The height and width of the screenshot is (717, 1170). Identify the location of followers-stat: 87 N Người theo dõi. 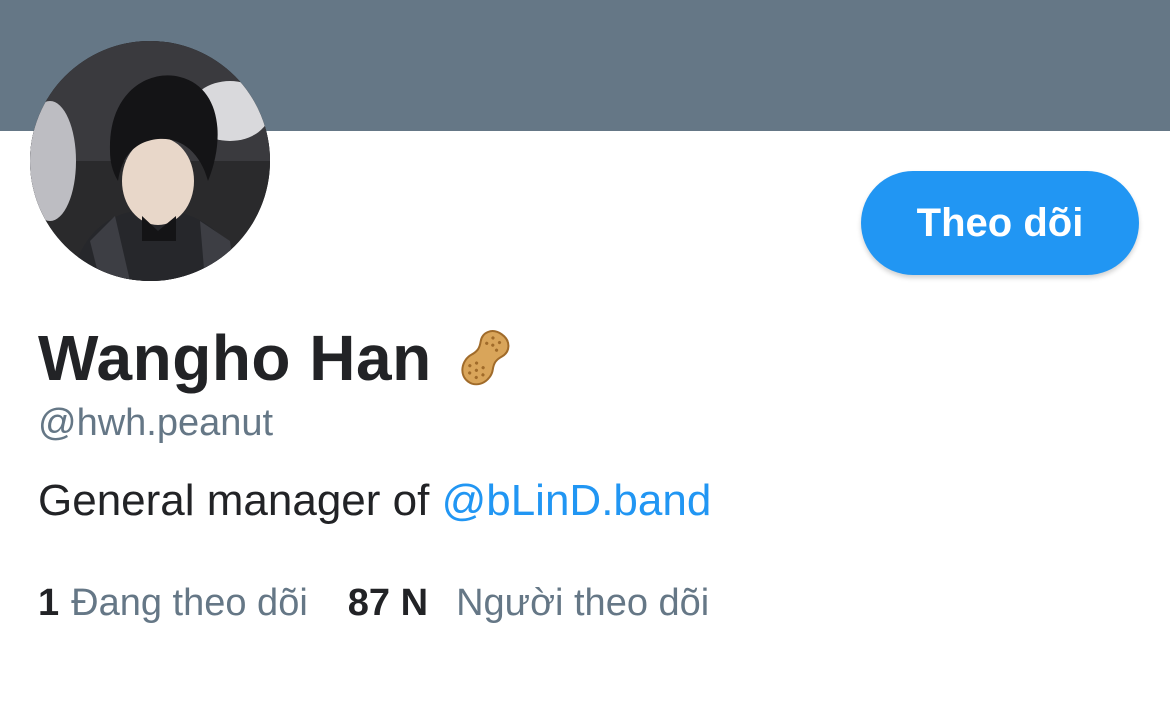
(528, 603).